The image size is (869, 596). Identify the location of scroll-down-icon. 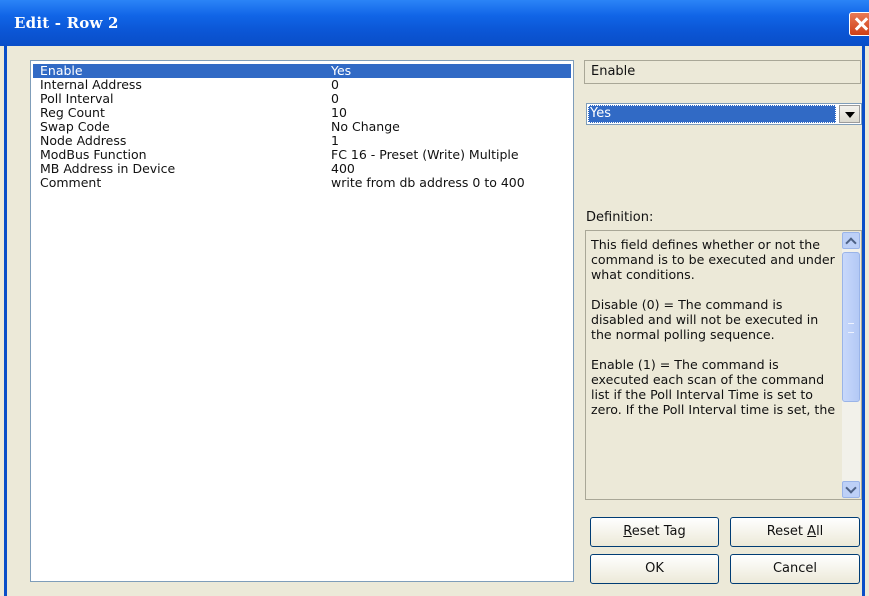
(851, 489).